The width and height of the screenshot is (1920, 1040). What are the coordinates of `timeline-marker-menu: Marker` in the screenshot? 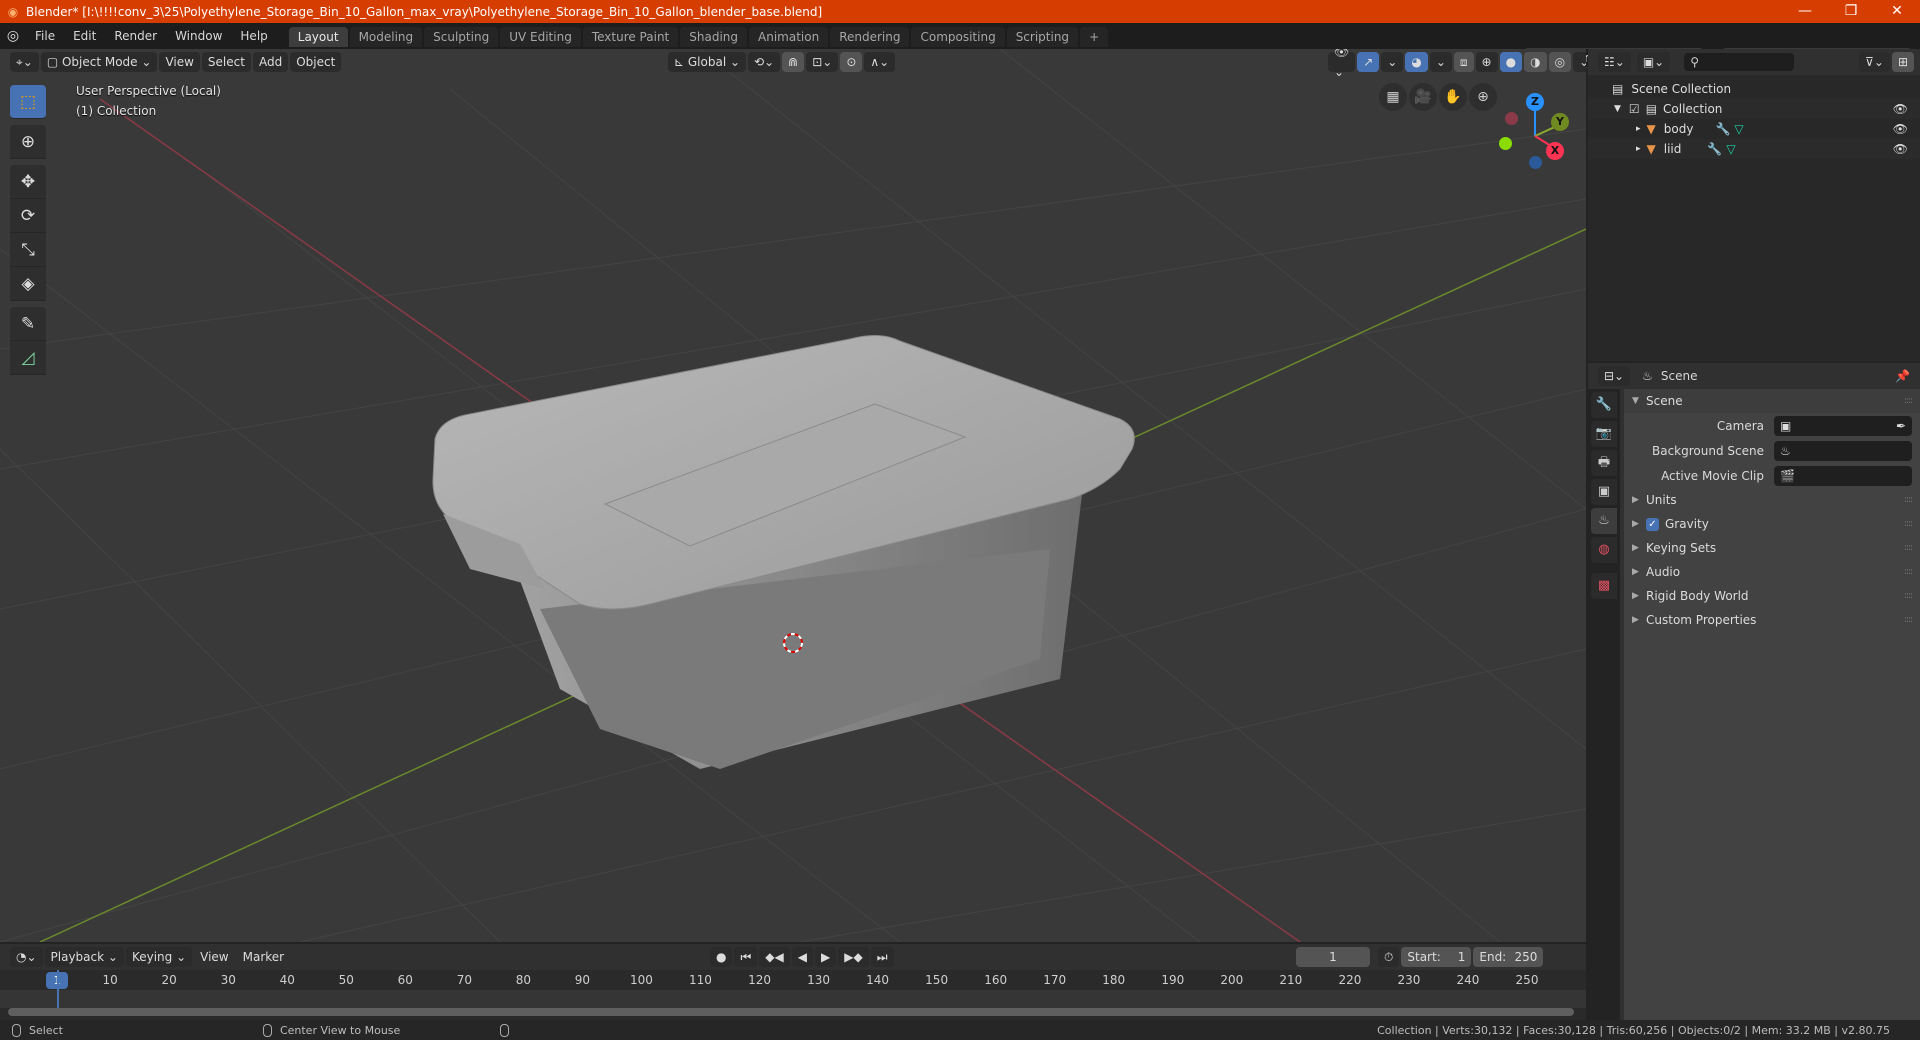 It's located at (263, 957).